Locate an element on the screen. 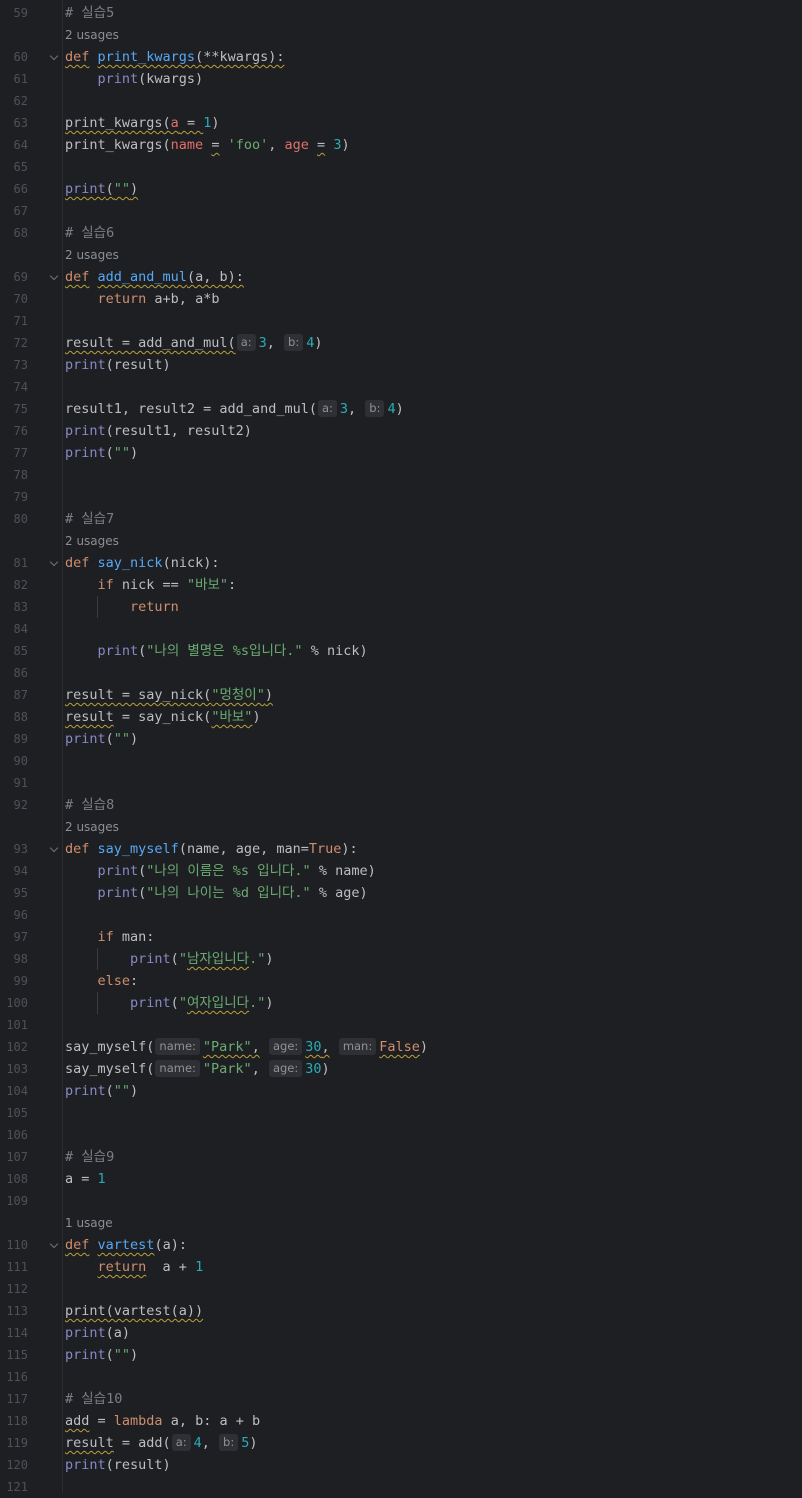 This screenshot has width=802, height=1498. code-line: 115 print("") is located at coordinates (401, 1355).